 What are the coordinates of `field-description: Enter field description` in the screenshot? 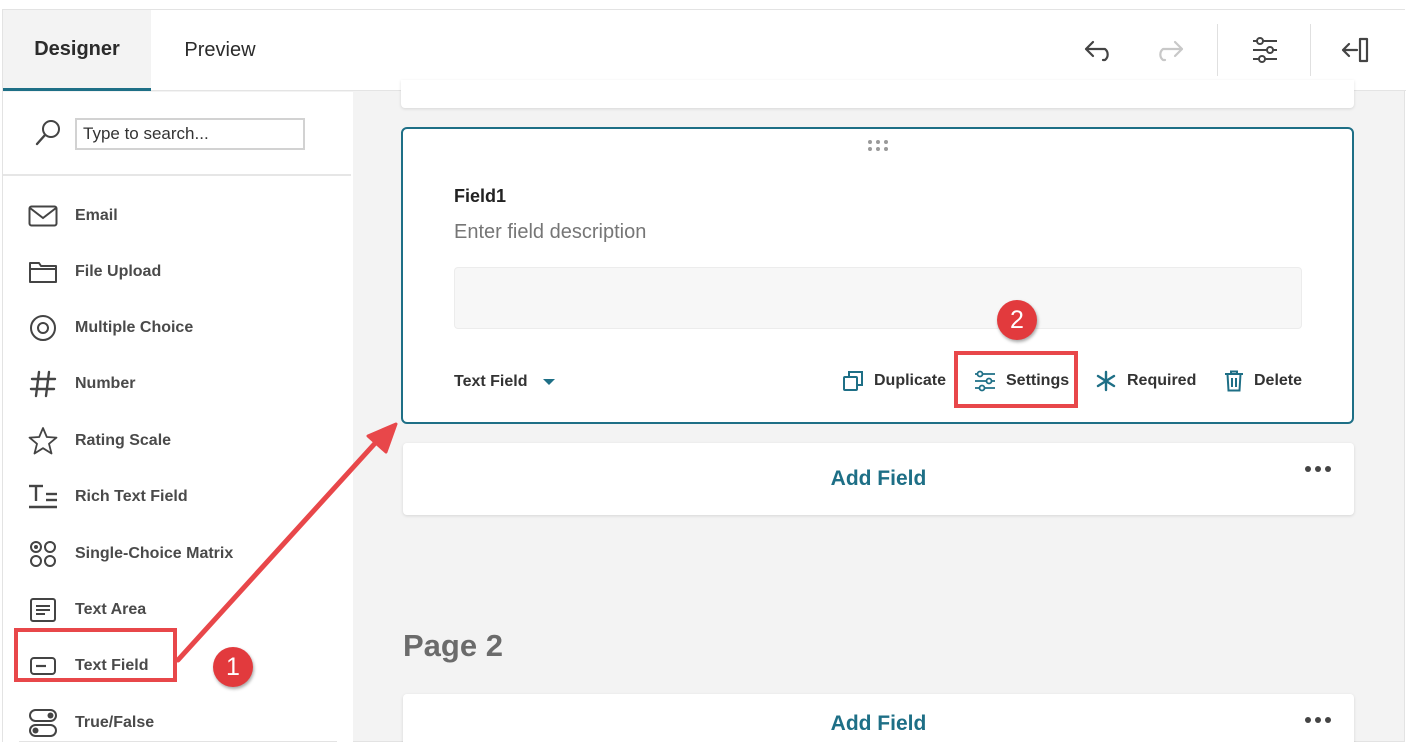 It's located at (550, 232).